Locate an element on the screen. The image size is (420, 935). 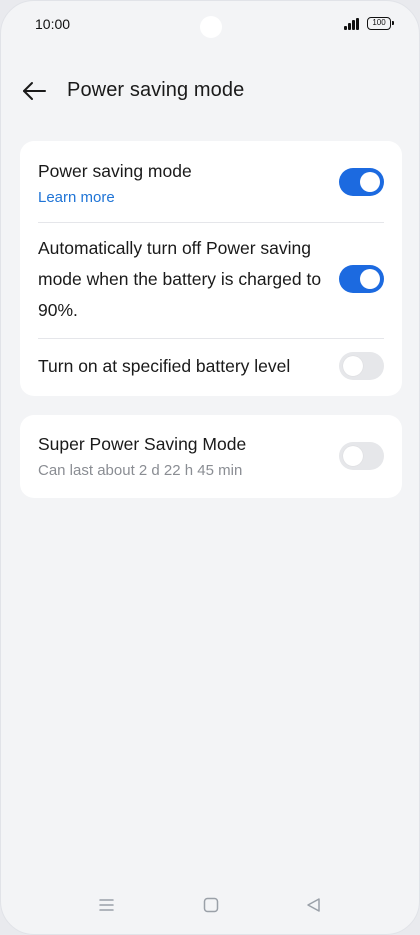
page-title: Power saving mode is located at coordinates (156, 90).